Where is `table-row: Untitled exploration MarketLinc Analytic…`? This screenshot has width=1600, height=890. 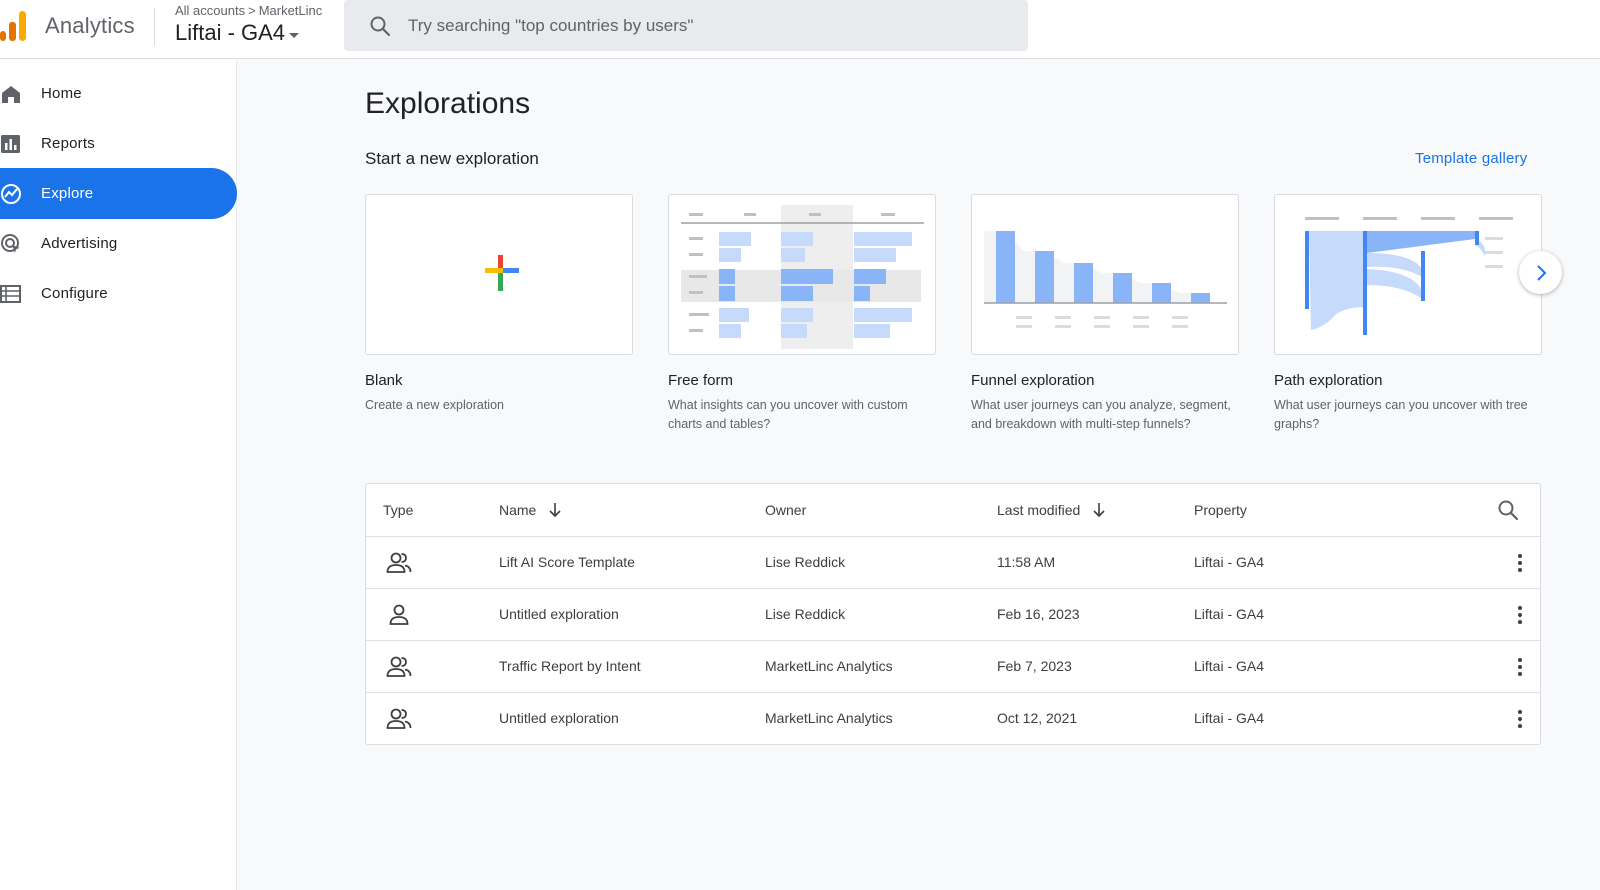
table-row: Untitled exploration MarketLinc Analytic… is located at coordinates (953, 718).